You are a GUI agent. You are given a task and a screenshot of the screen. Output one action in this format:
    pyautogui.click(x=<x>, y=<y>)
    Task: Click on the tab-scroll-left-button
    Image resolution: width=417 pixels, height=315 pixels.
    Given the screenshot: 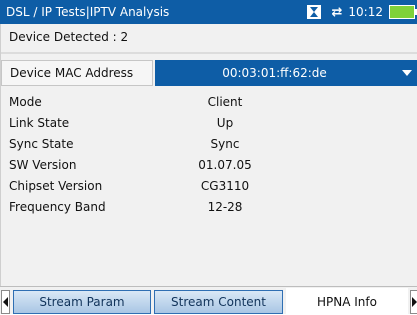 What is the action you would take?
    pyautogui.click(x=5, y=302)
    